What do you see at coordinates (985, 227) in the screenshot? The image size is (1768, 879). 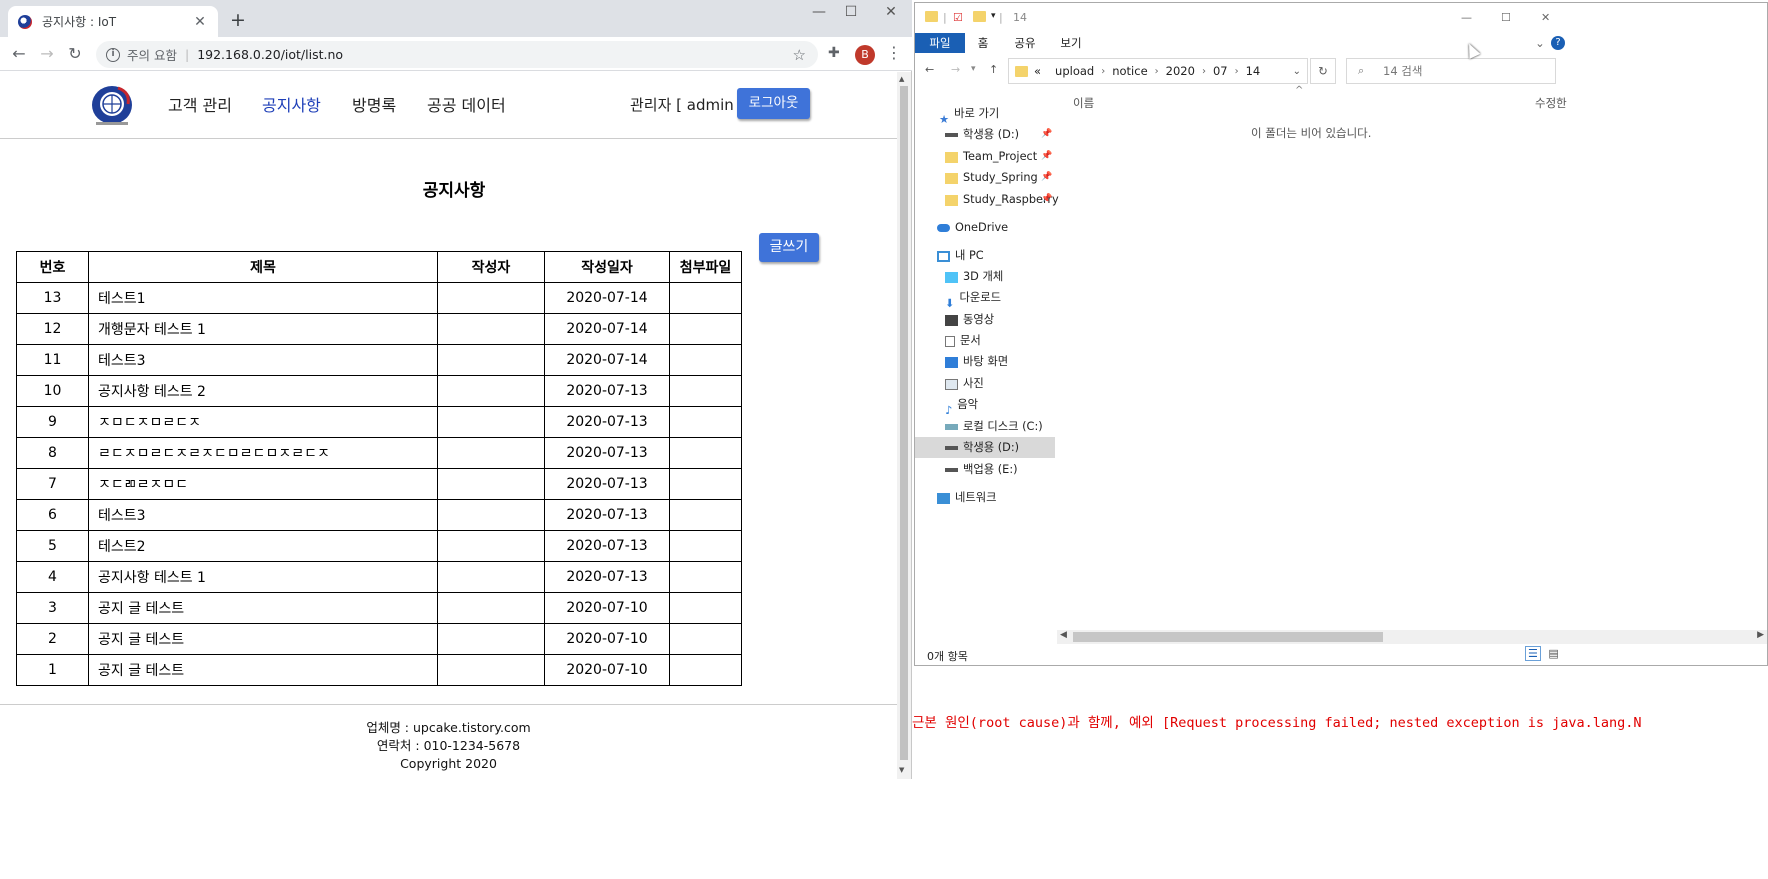 I see `nav-onedrive: OneDrive` at bounding box center [985, 227].